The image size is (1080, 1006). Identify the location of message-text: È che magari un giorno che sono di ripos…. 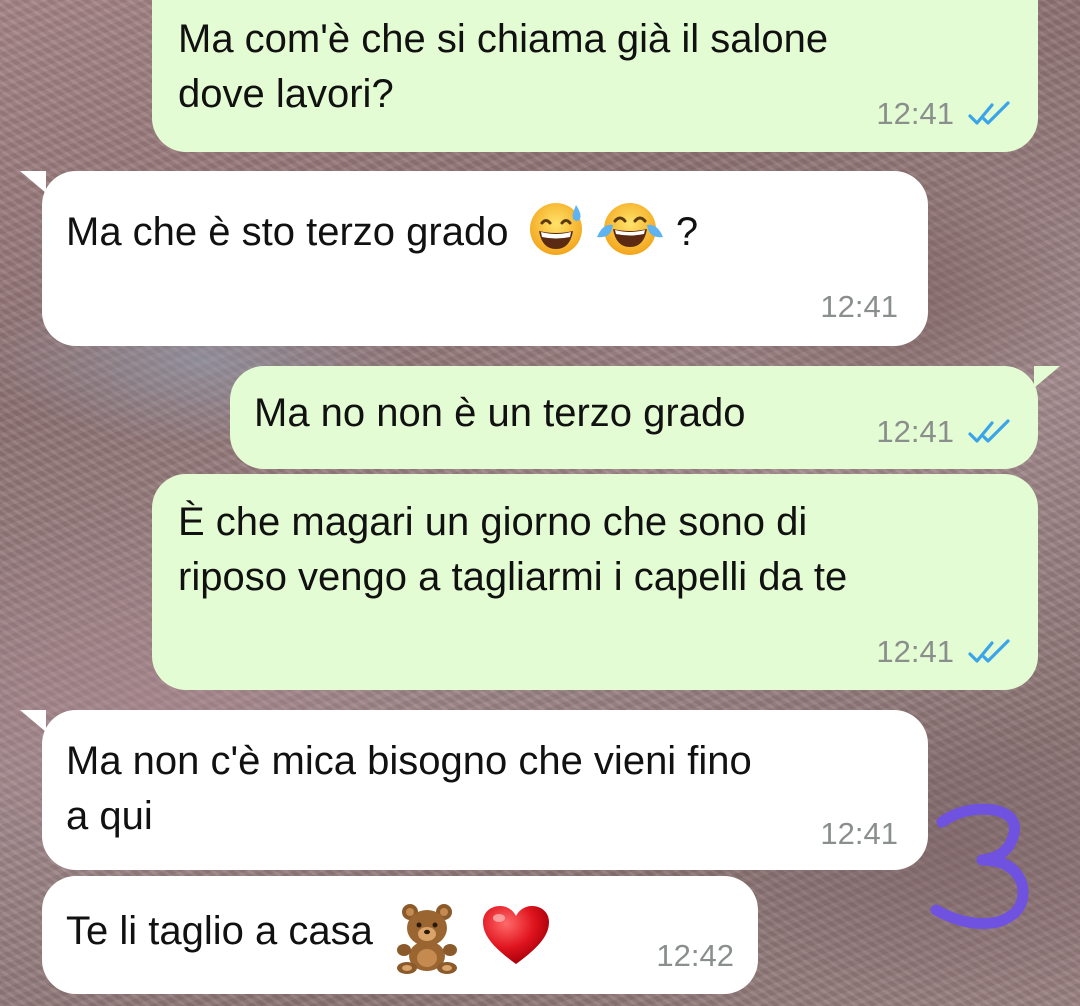
(513, 549).